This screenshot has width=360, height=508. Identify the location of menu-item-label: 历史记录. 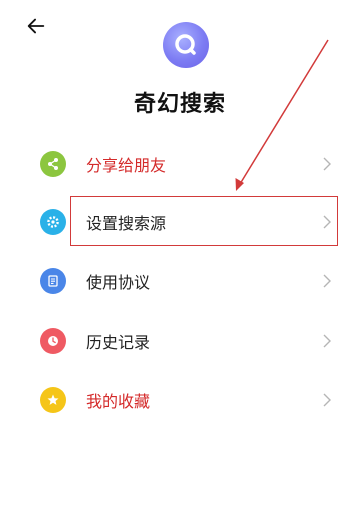
(118, 342).